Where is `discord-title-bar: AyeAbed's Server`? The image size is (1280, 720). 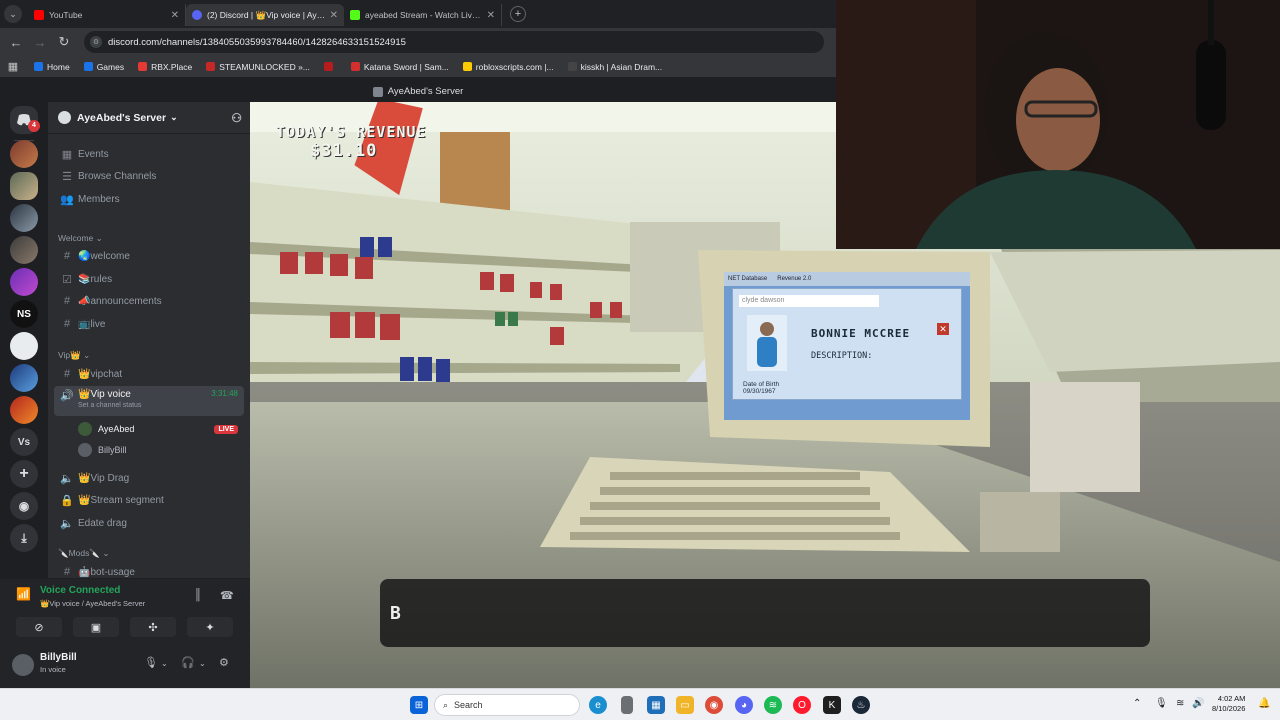
discord-title-bar: AyeAbed's Server is located at coordinates (418, 91).